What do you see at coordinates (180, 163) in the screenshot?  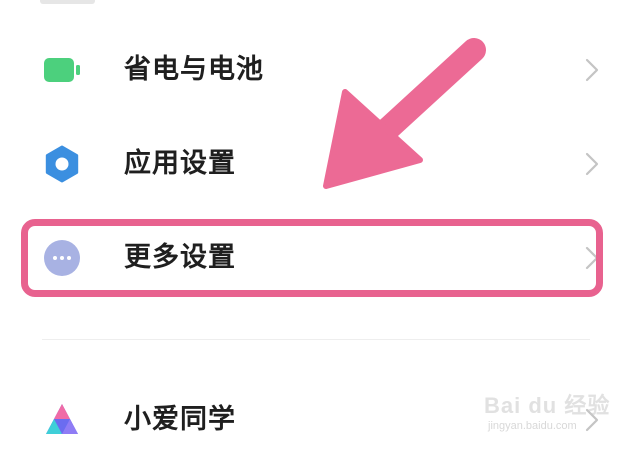 I see `settings-item-label: 应用设置` at bounding box center [180, 163].